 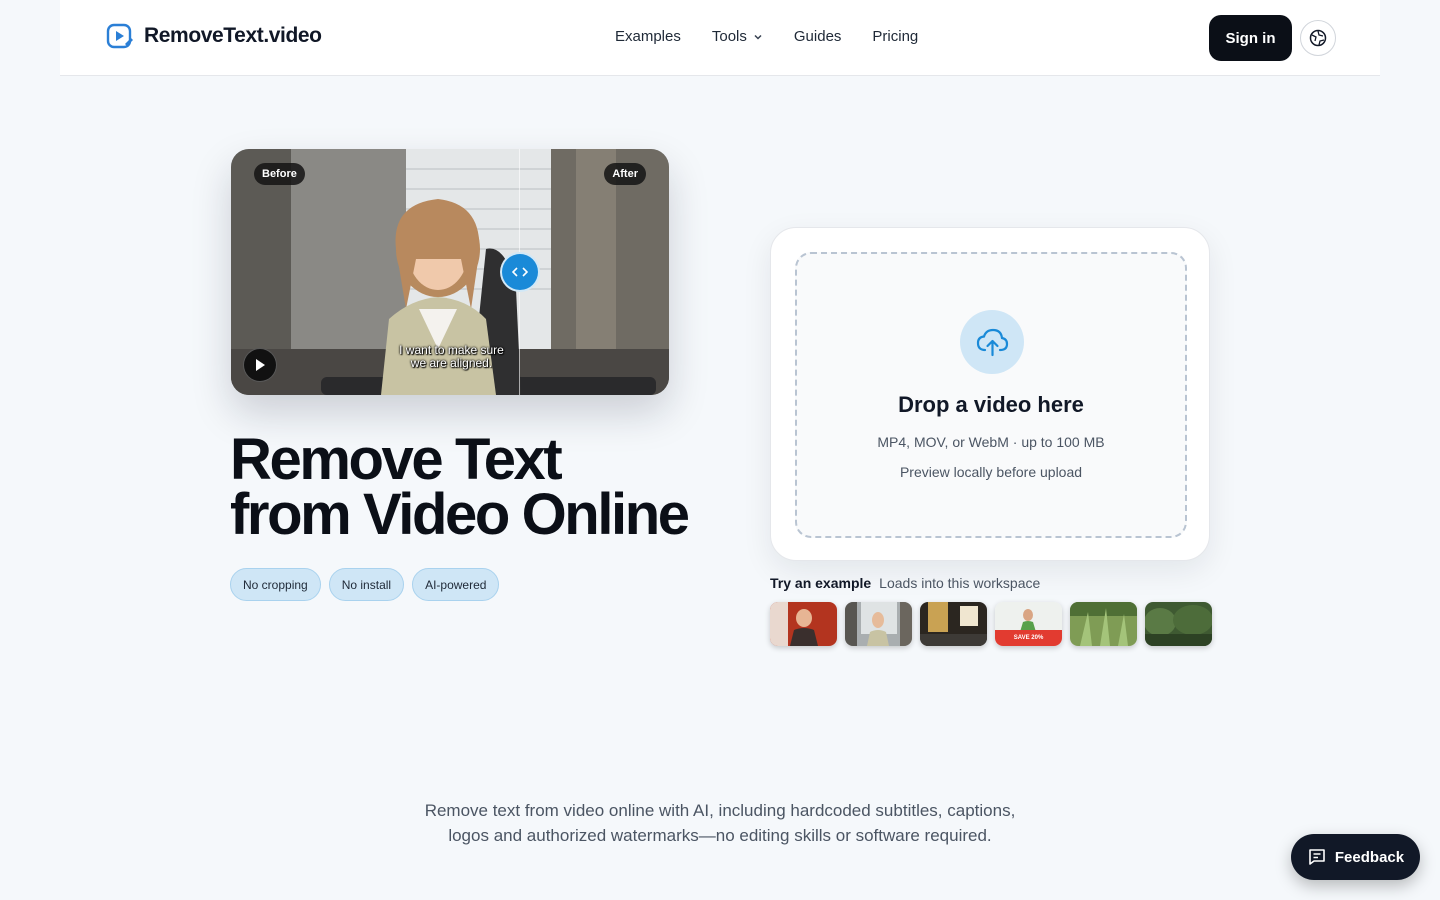 I want to click on example-thumb-4: SAVE 20%, so click(x=1028, y=624).